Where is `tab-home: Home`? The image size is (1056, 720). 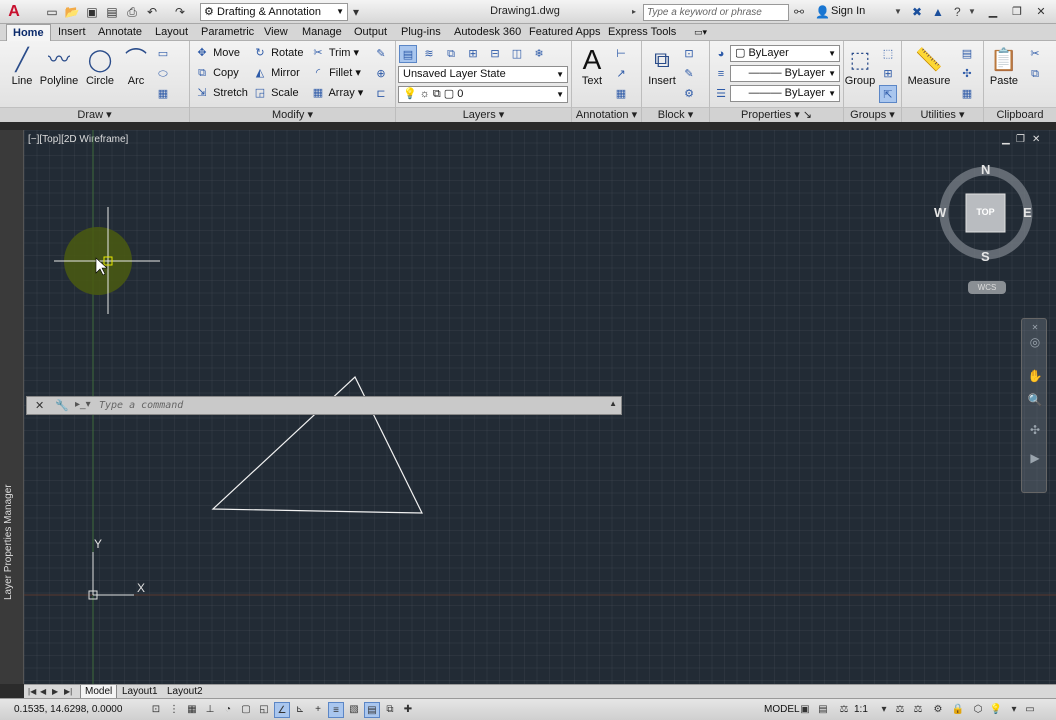
tab-home: Home is located at coordinates (28, 32).